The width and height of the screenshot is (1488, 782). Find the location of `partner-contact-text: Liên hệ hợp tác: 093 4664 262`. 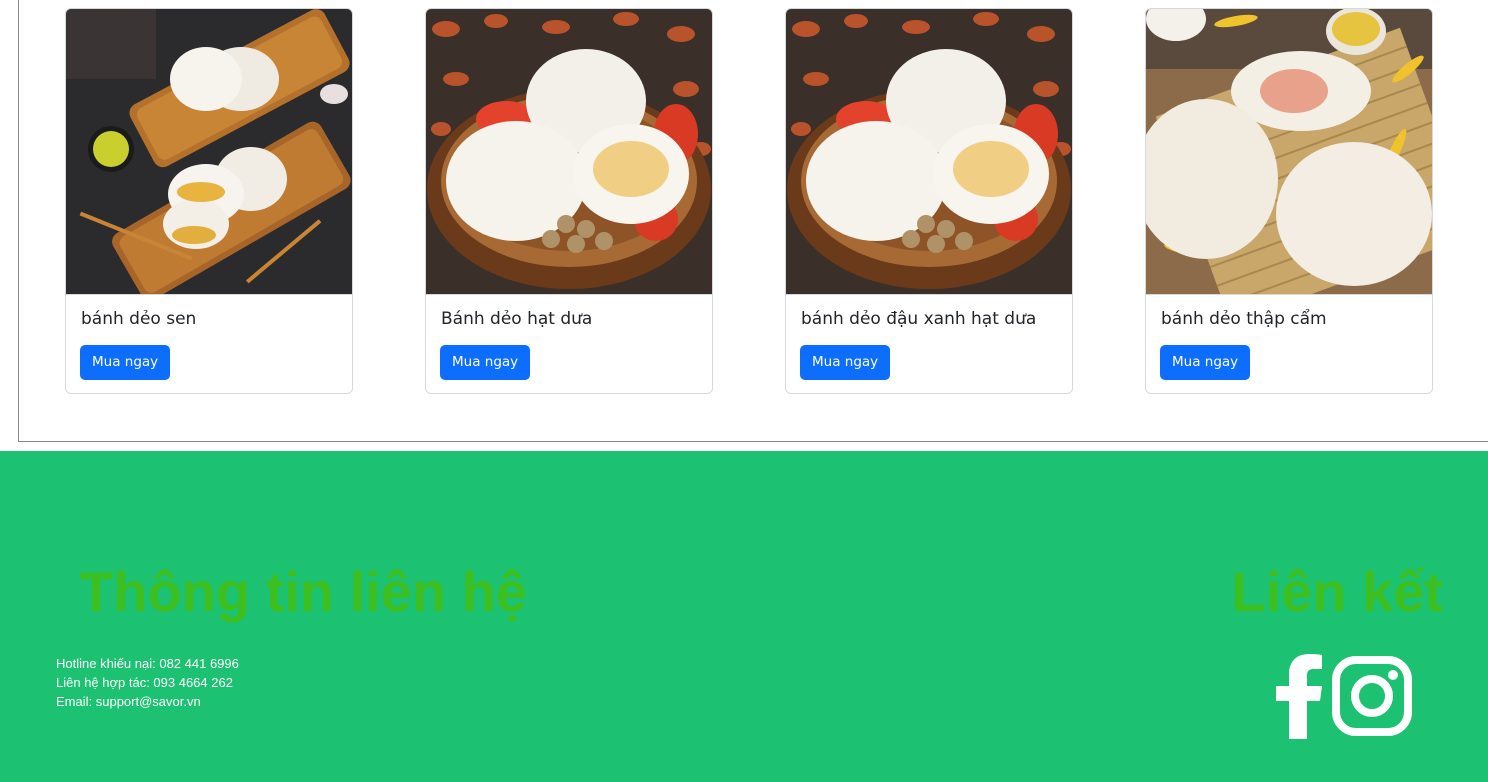

partner-contact-text: Liên hệ hợp tác: 093 4664 262 is located at coordinates (144, 682).